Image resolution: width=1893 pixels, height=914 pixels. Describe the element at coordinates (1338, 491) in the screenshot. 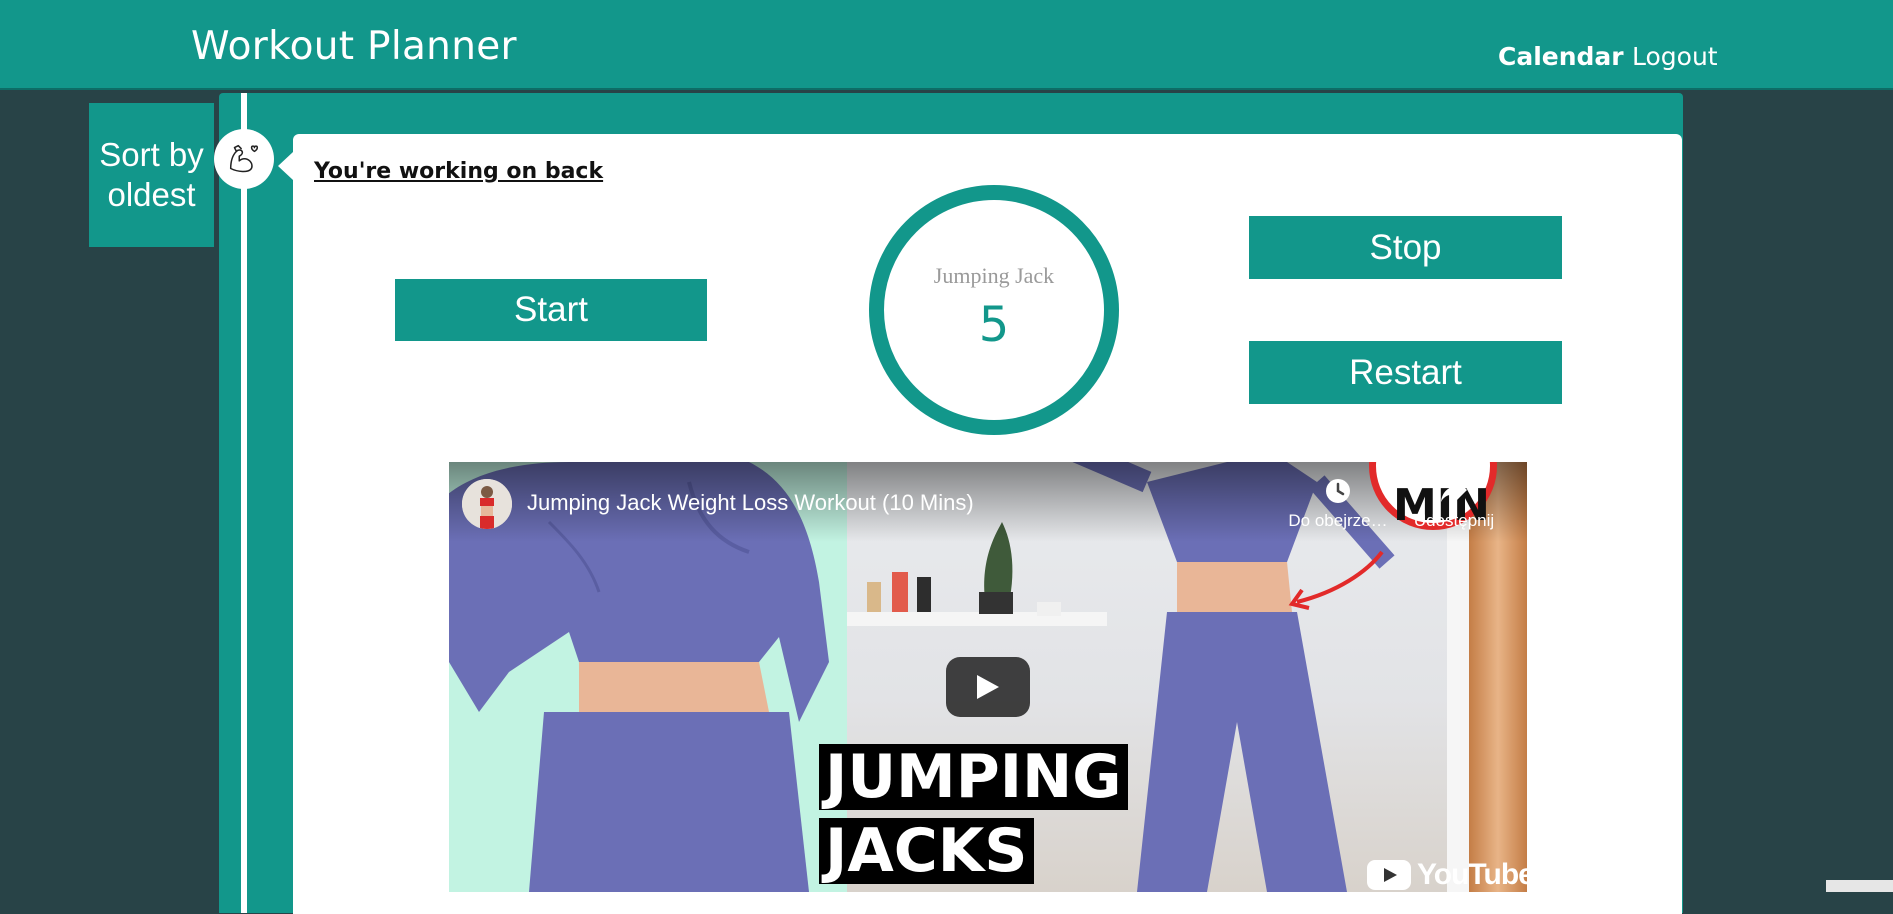

I see `clock-icon` at that location.